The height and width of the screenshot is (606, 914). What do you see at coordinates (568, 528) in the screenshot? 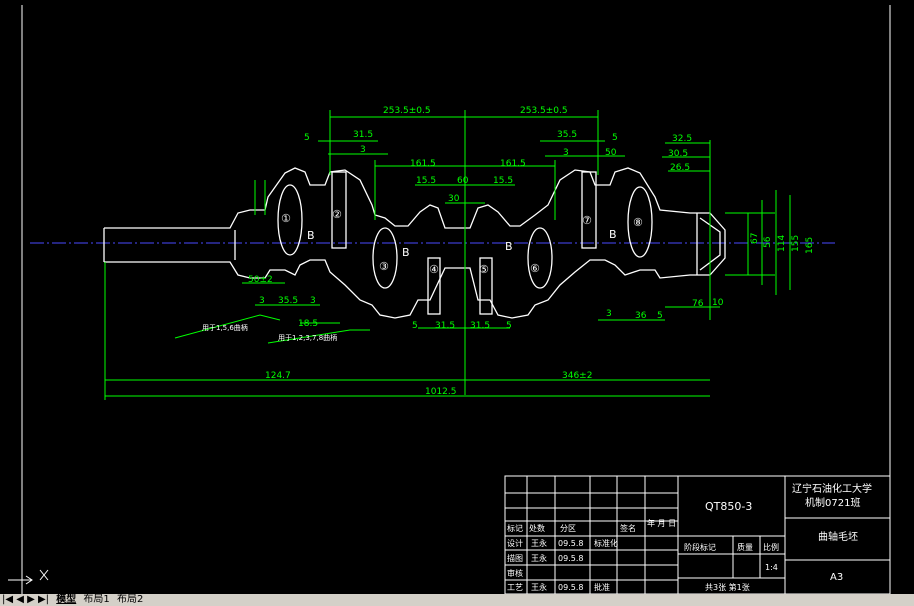
I see `header-text: 分区` at bounding box center [568, 528].